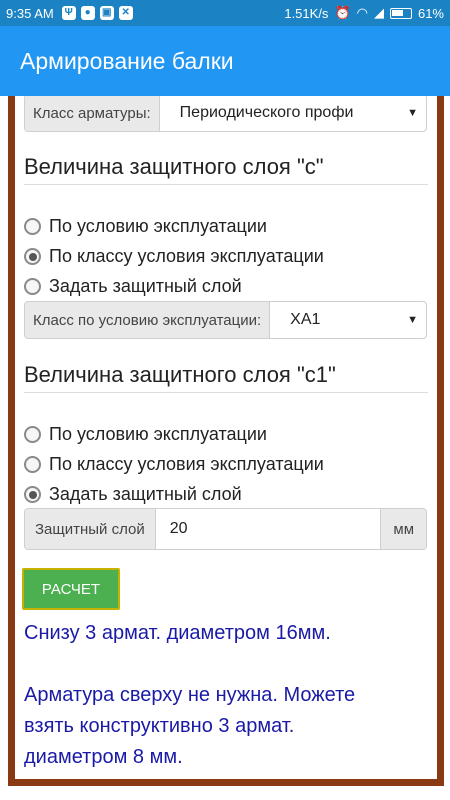 This screenshot has height=800, width=450. I want to click on radio-c-manual: Задать защитный слой, so click(133, 286).